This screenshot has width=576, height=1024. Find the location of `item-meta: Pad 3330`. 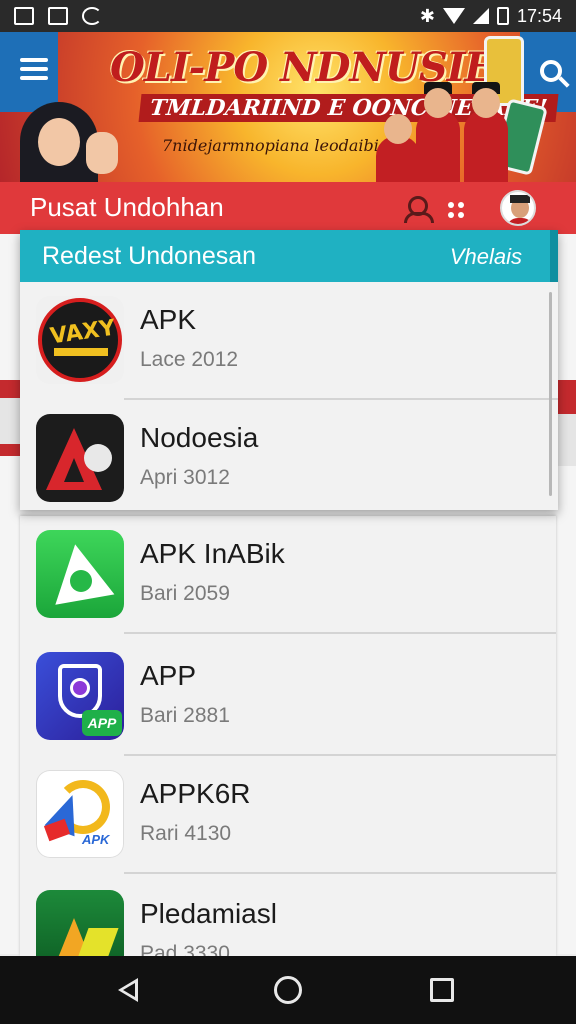

item-meta: Pad 3330 is located at coordinates (185, 949).